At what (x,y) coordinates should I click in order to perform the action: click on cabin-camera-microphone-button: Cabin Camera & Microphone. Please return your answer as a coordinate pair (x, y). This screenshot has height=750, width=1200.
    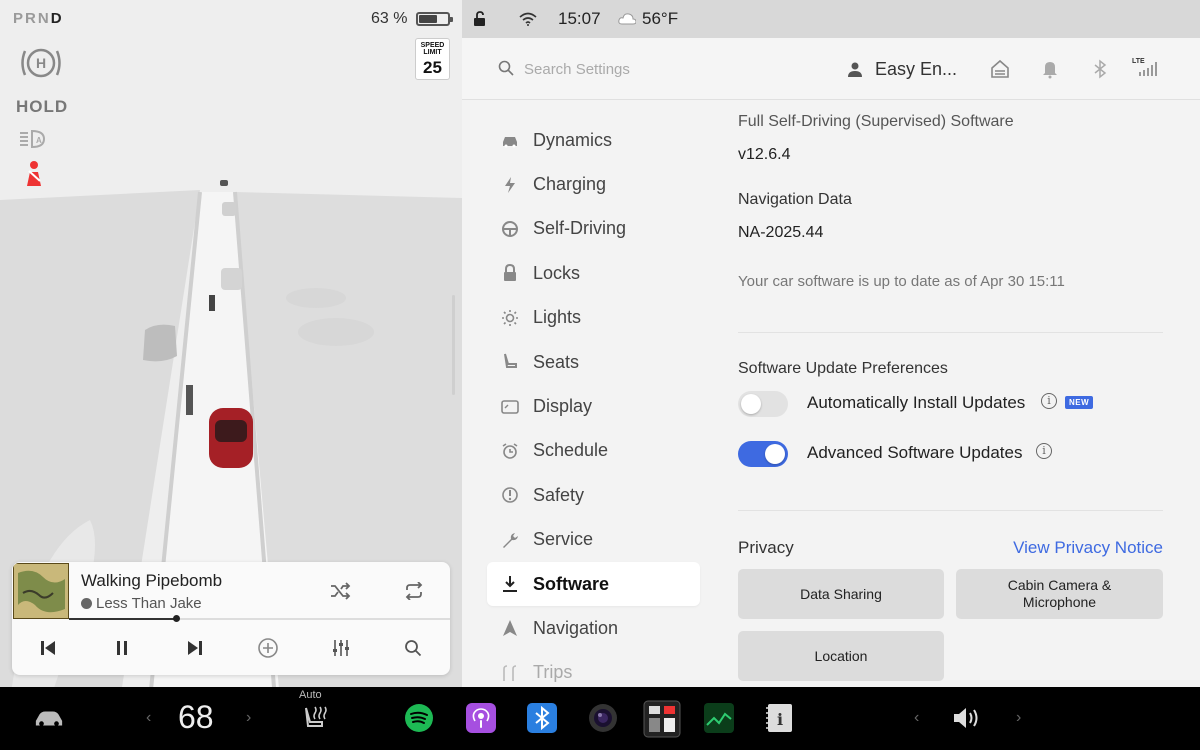
    Looking at the image, I should click on (1059, 594).